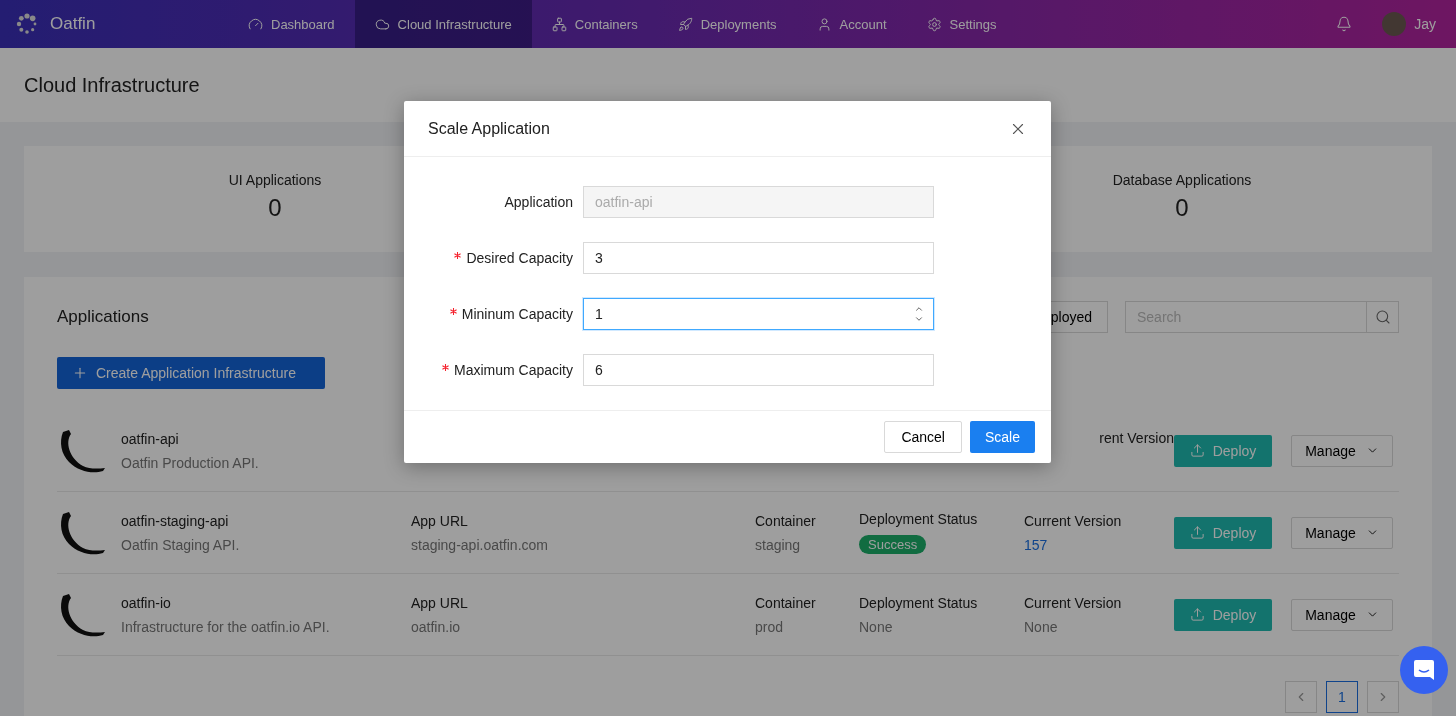 The height and width of the screenshot is (716, 1456). Describe the element at coordinates (778, 544) in the screenshot. I see `container-name: staging` at that location.